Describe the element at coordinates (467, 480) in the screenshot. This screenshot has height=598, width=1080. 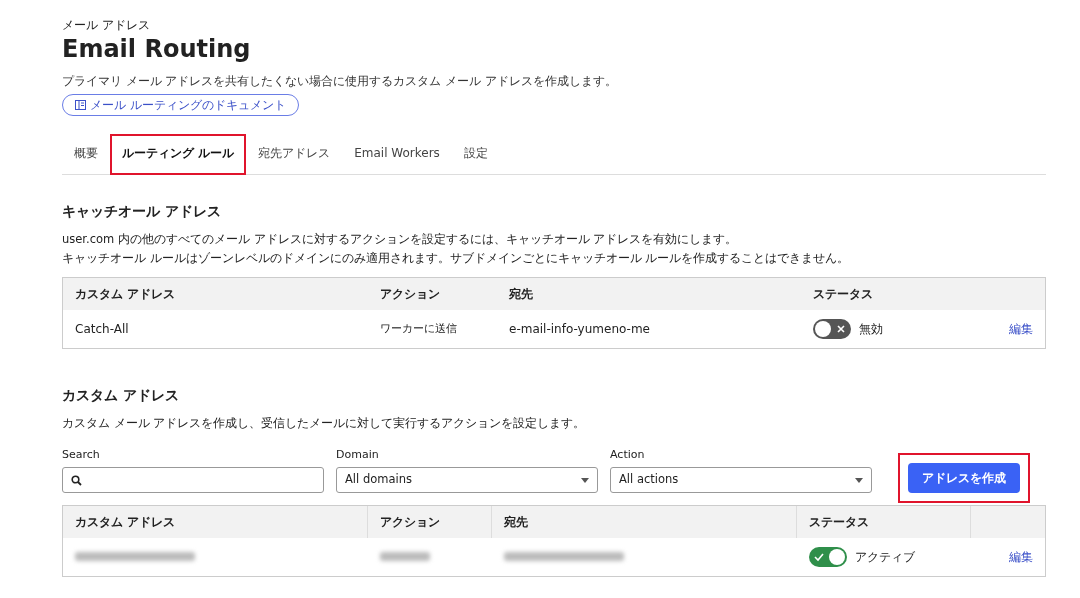
I see `dropdown-field: All domains` at that location.